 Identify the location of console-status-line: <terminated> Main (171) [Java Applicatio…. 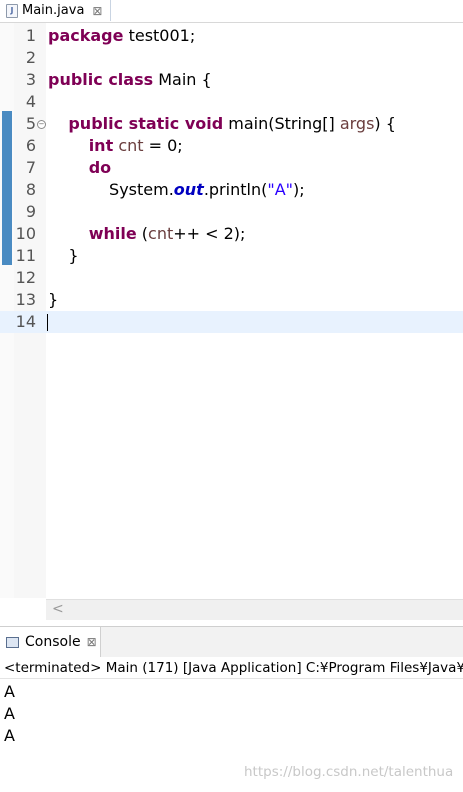
(231, 668).